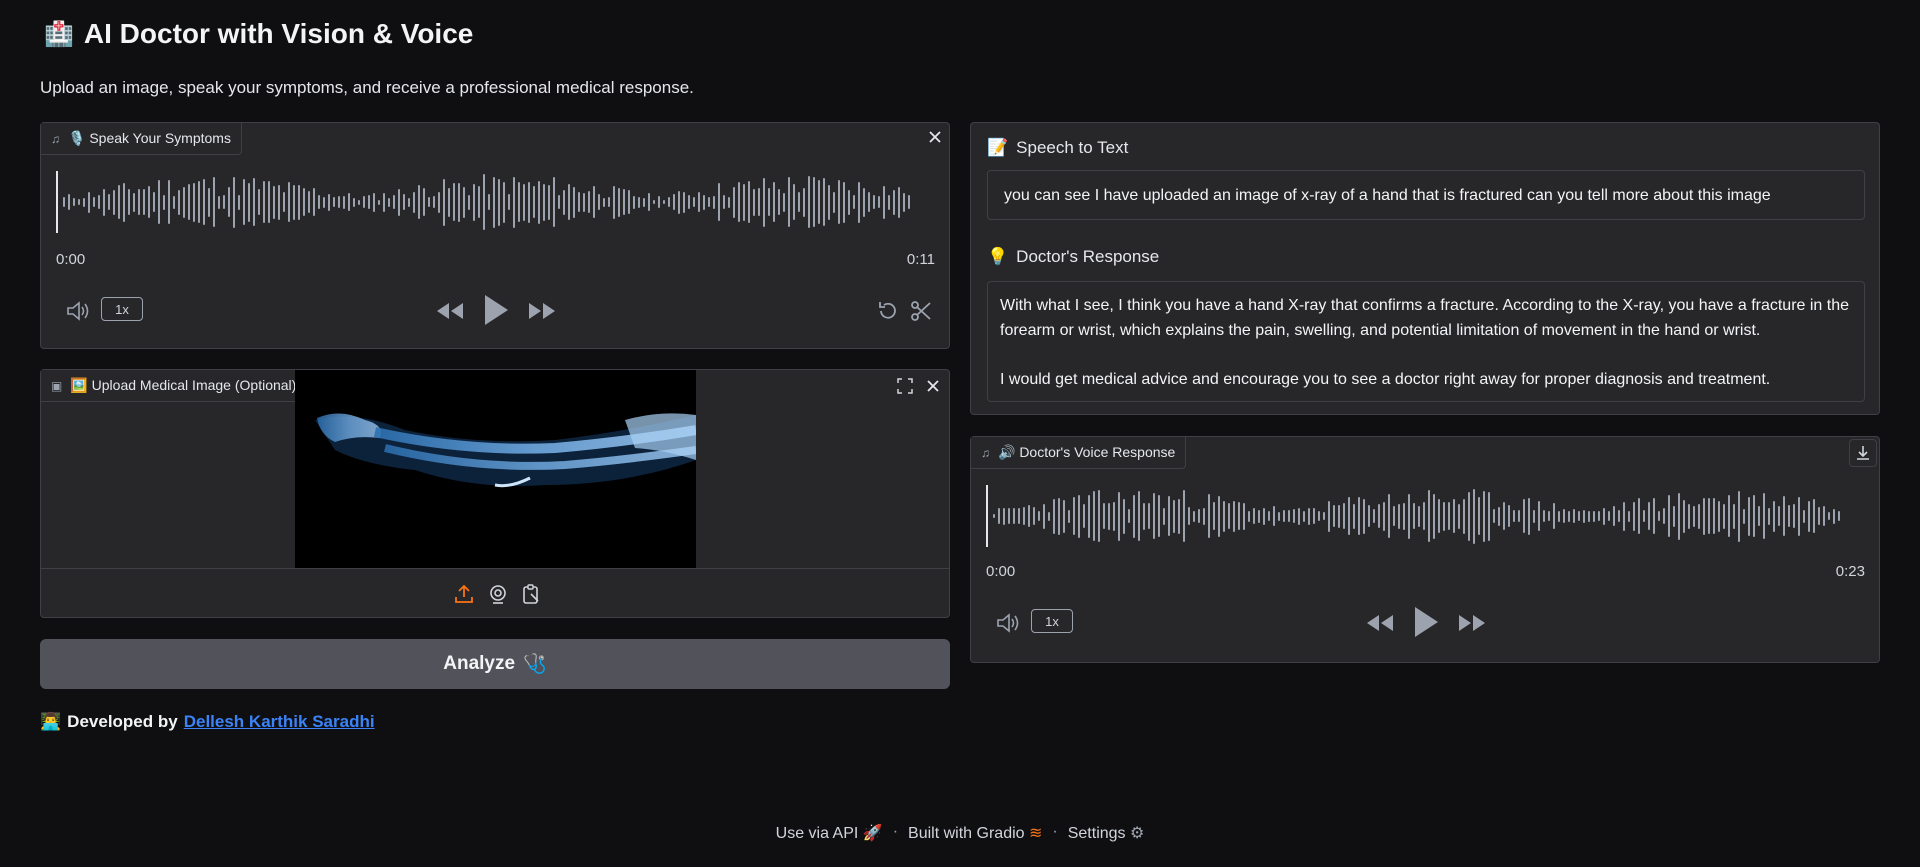 The height and width of the screenshot is (867, 1920). What do you see at coordinates (278, 33) in the screenshot?
I see `page-title-text: AI Doctor with Vision & Voice` at bounding box center [278, 33].